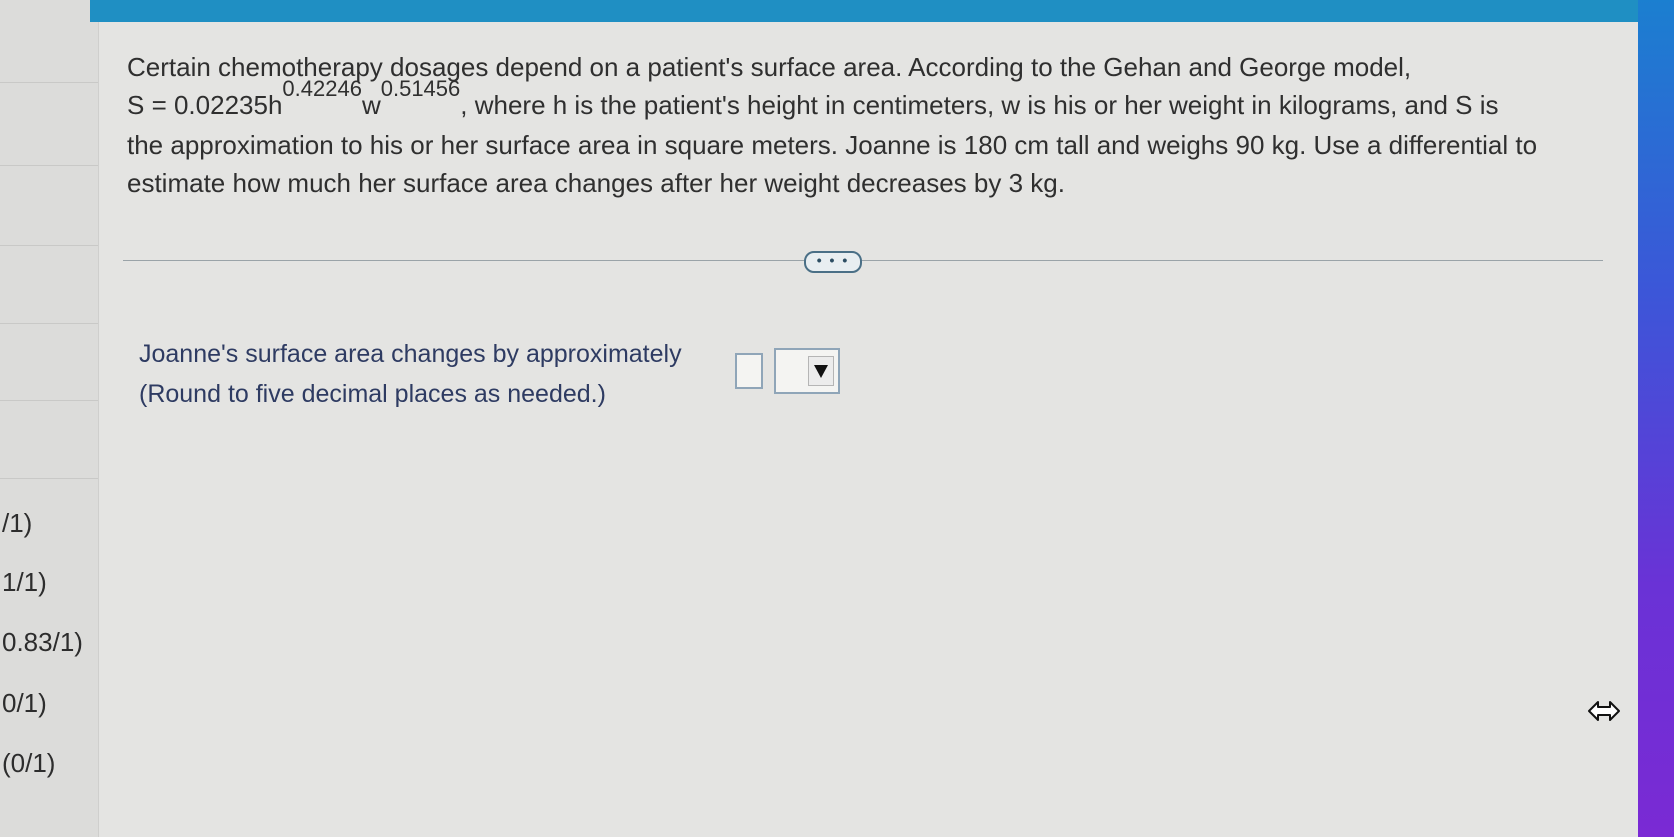 The image size is (1674, 837). I want to click on question-score-2: 1/1), so click(24, 582).